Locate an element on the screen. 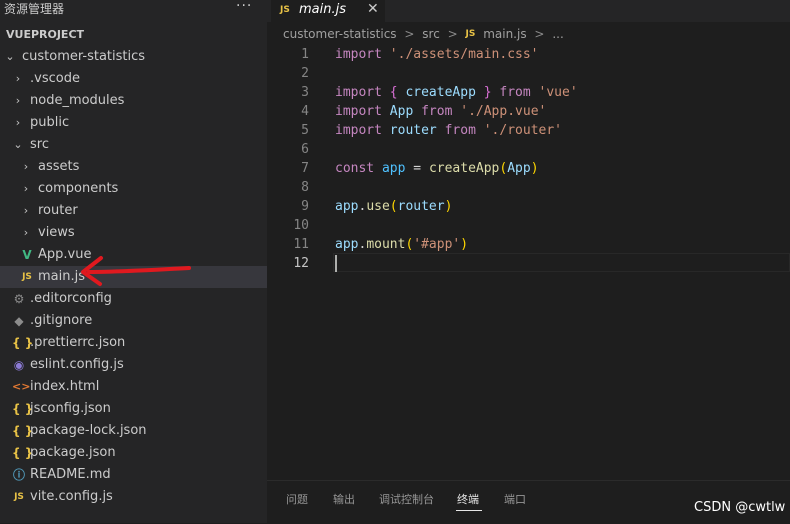 This screenshot has height=524, width=790. code-line: 7 const app = createApp(App) is located at coordinates (528, 168).